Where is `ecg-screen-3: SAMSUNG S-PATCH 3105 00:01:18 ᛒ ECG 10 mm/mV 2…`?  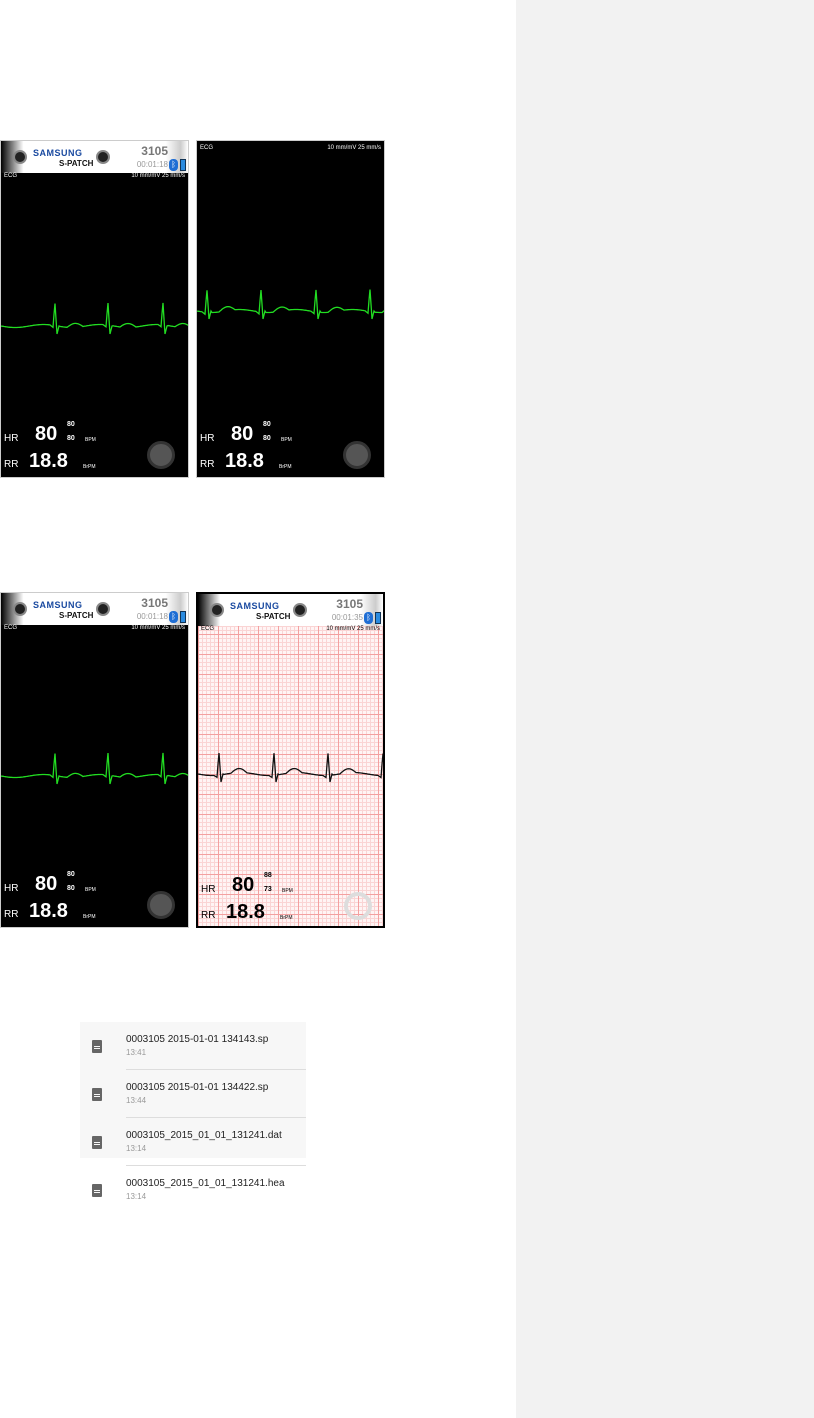
ecg-screen-3: SAMSUNG S-PATCH 3105 00:01:18 ᛒ ECG 10 mm/mV 2… is located at coordinates (94, 760).